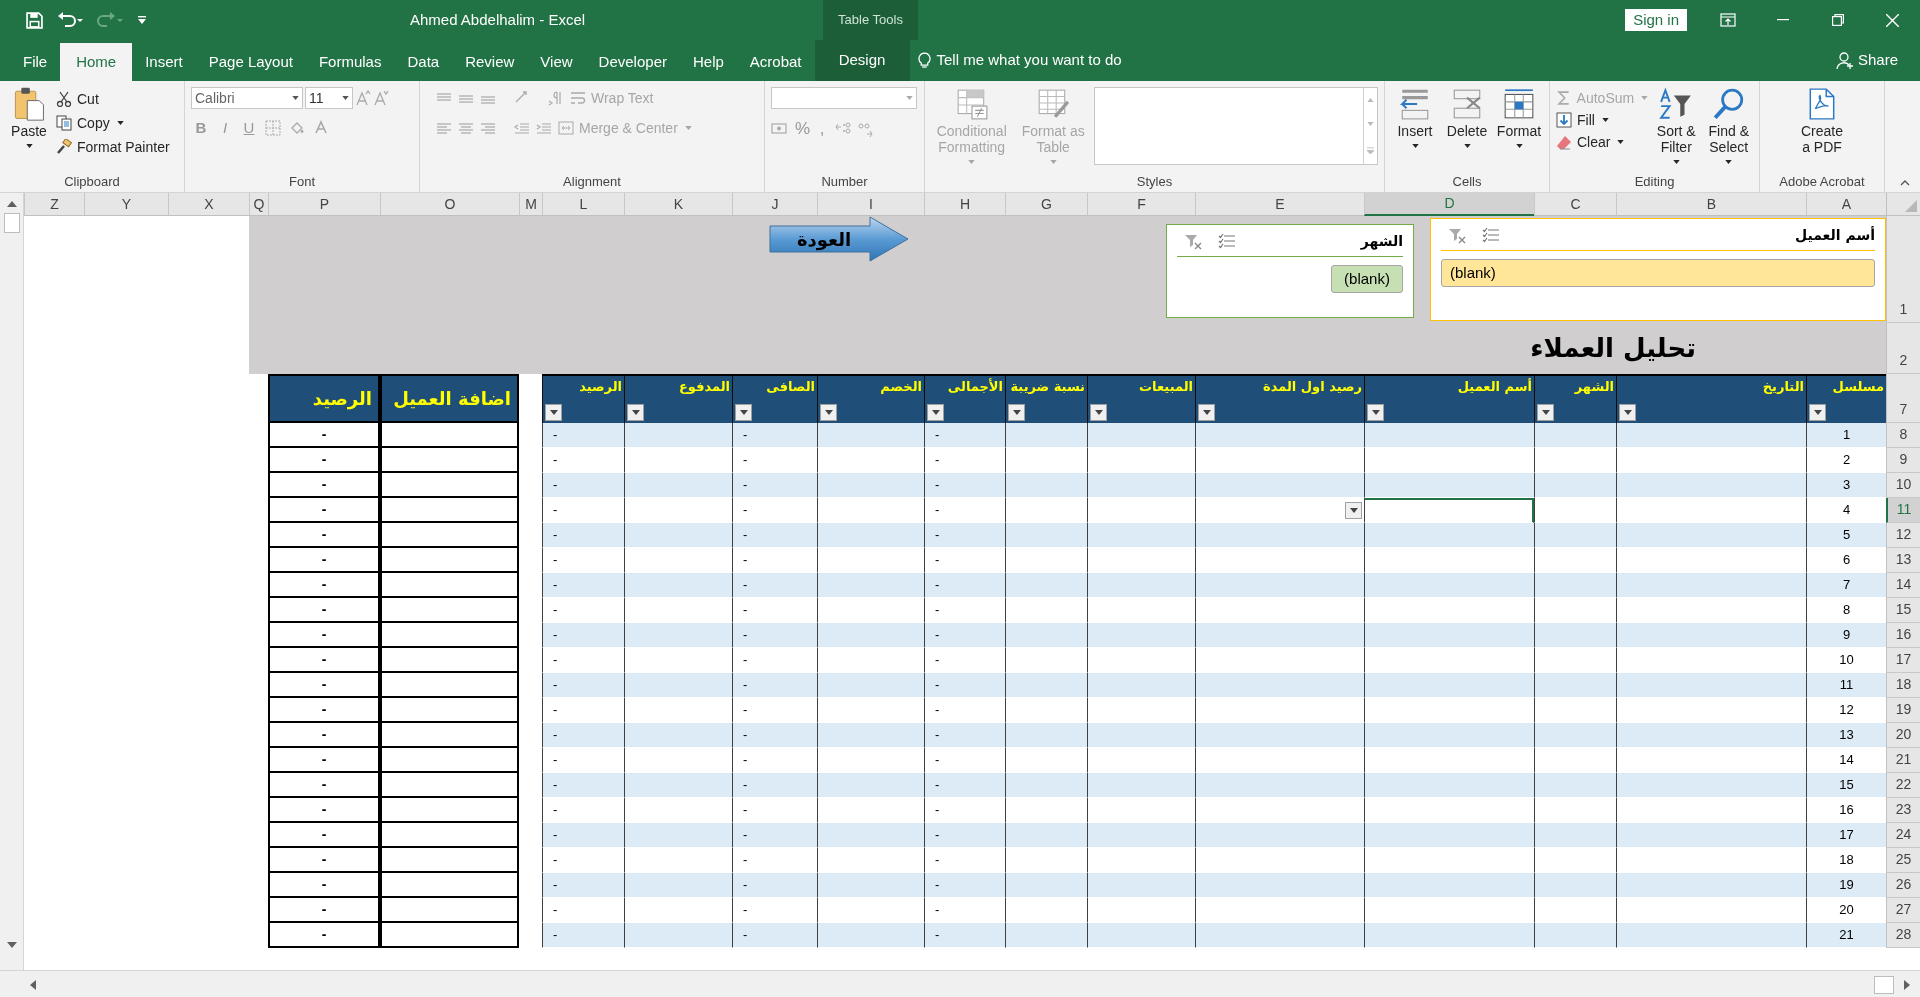 The height and width of the screenshot is (997, 1920). What do you see at coordinates (142, 20) in the screenshot?
I see `customize-caret-icon` at bounding box center [142, 20].